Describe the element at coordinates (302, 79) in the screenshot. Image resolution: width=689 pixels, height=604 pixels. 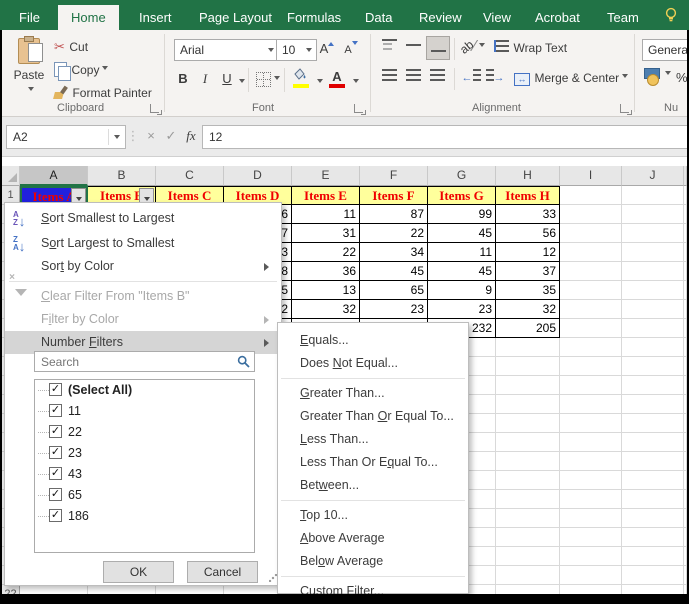
I see `fill-color-button` at that location.